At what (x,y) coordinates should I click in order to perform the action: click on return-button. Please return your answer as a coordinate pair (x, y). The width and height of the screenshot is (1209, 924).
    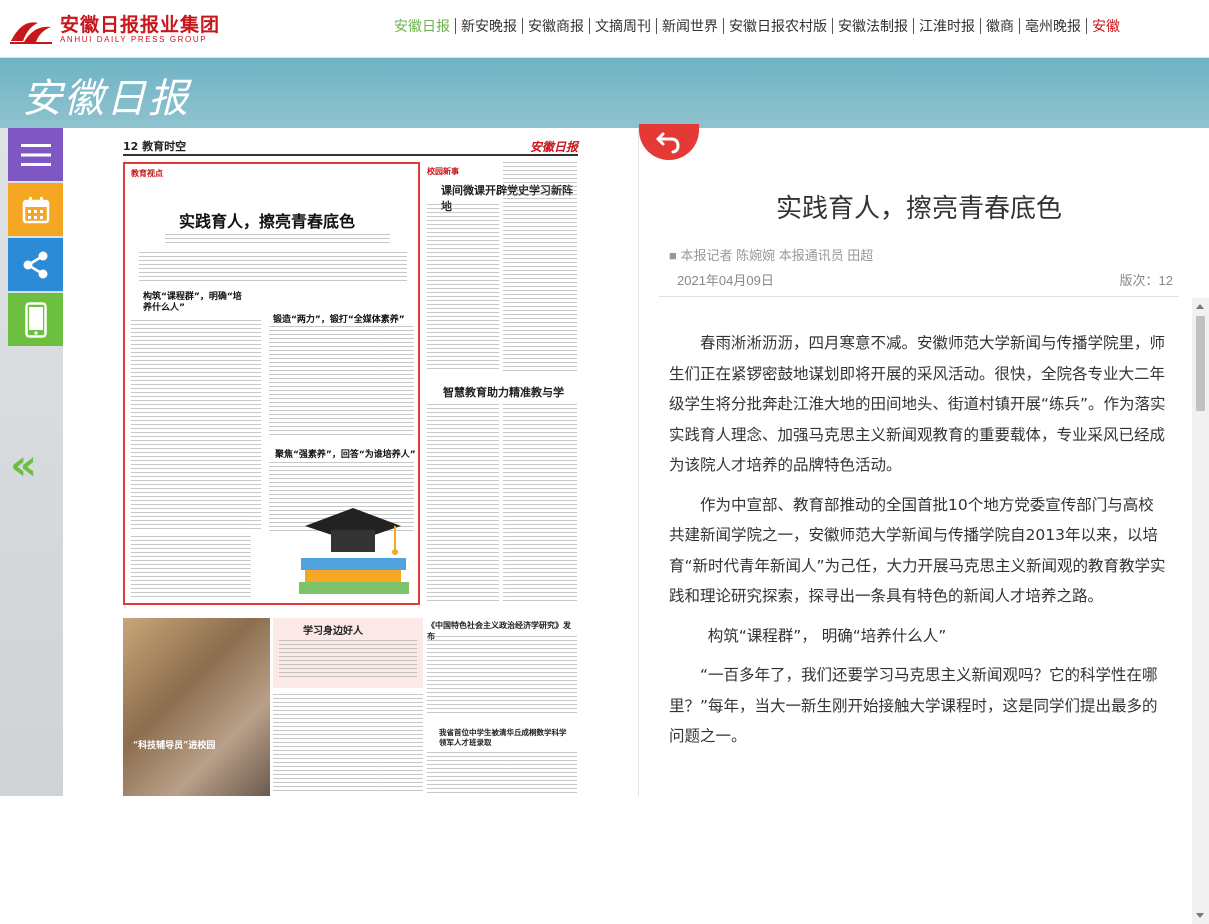
    Looking at the image, I should click on (669, 142).